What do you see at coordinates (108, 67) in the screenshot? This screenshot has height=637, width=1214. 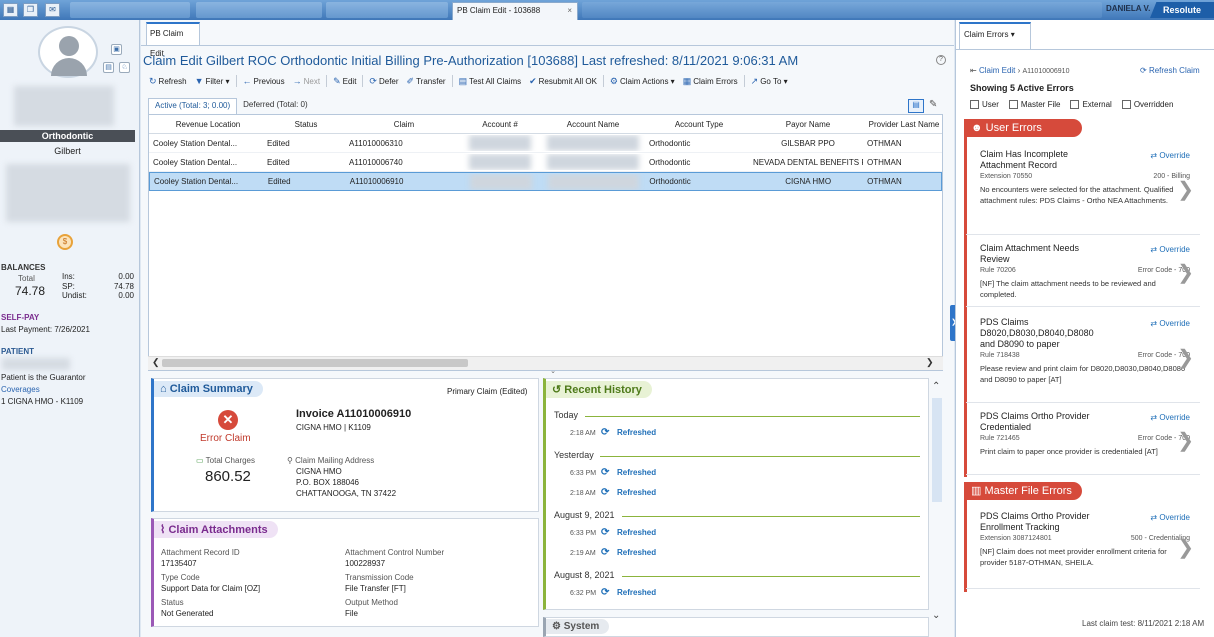 I see `document-icon: ▤` at bounding box center [108, 67].